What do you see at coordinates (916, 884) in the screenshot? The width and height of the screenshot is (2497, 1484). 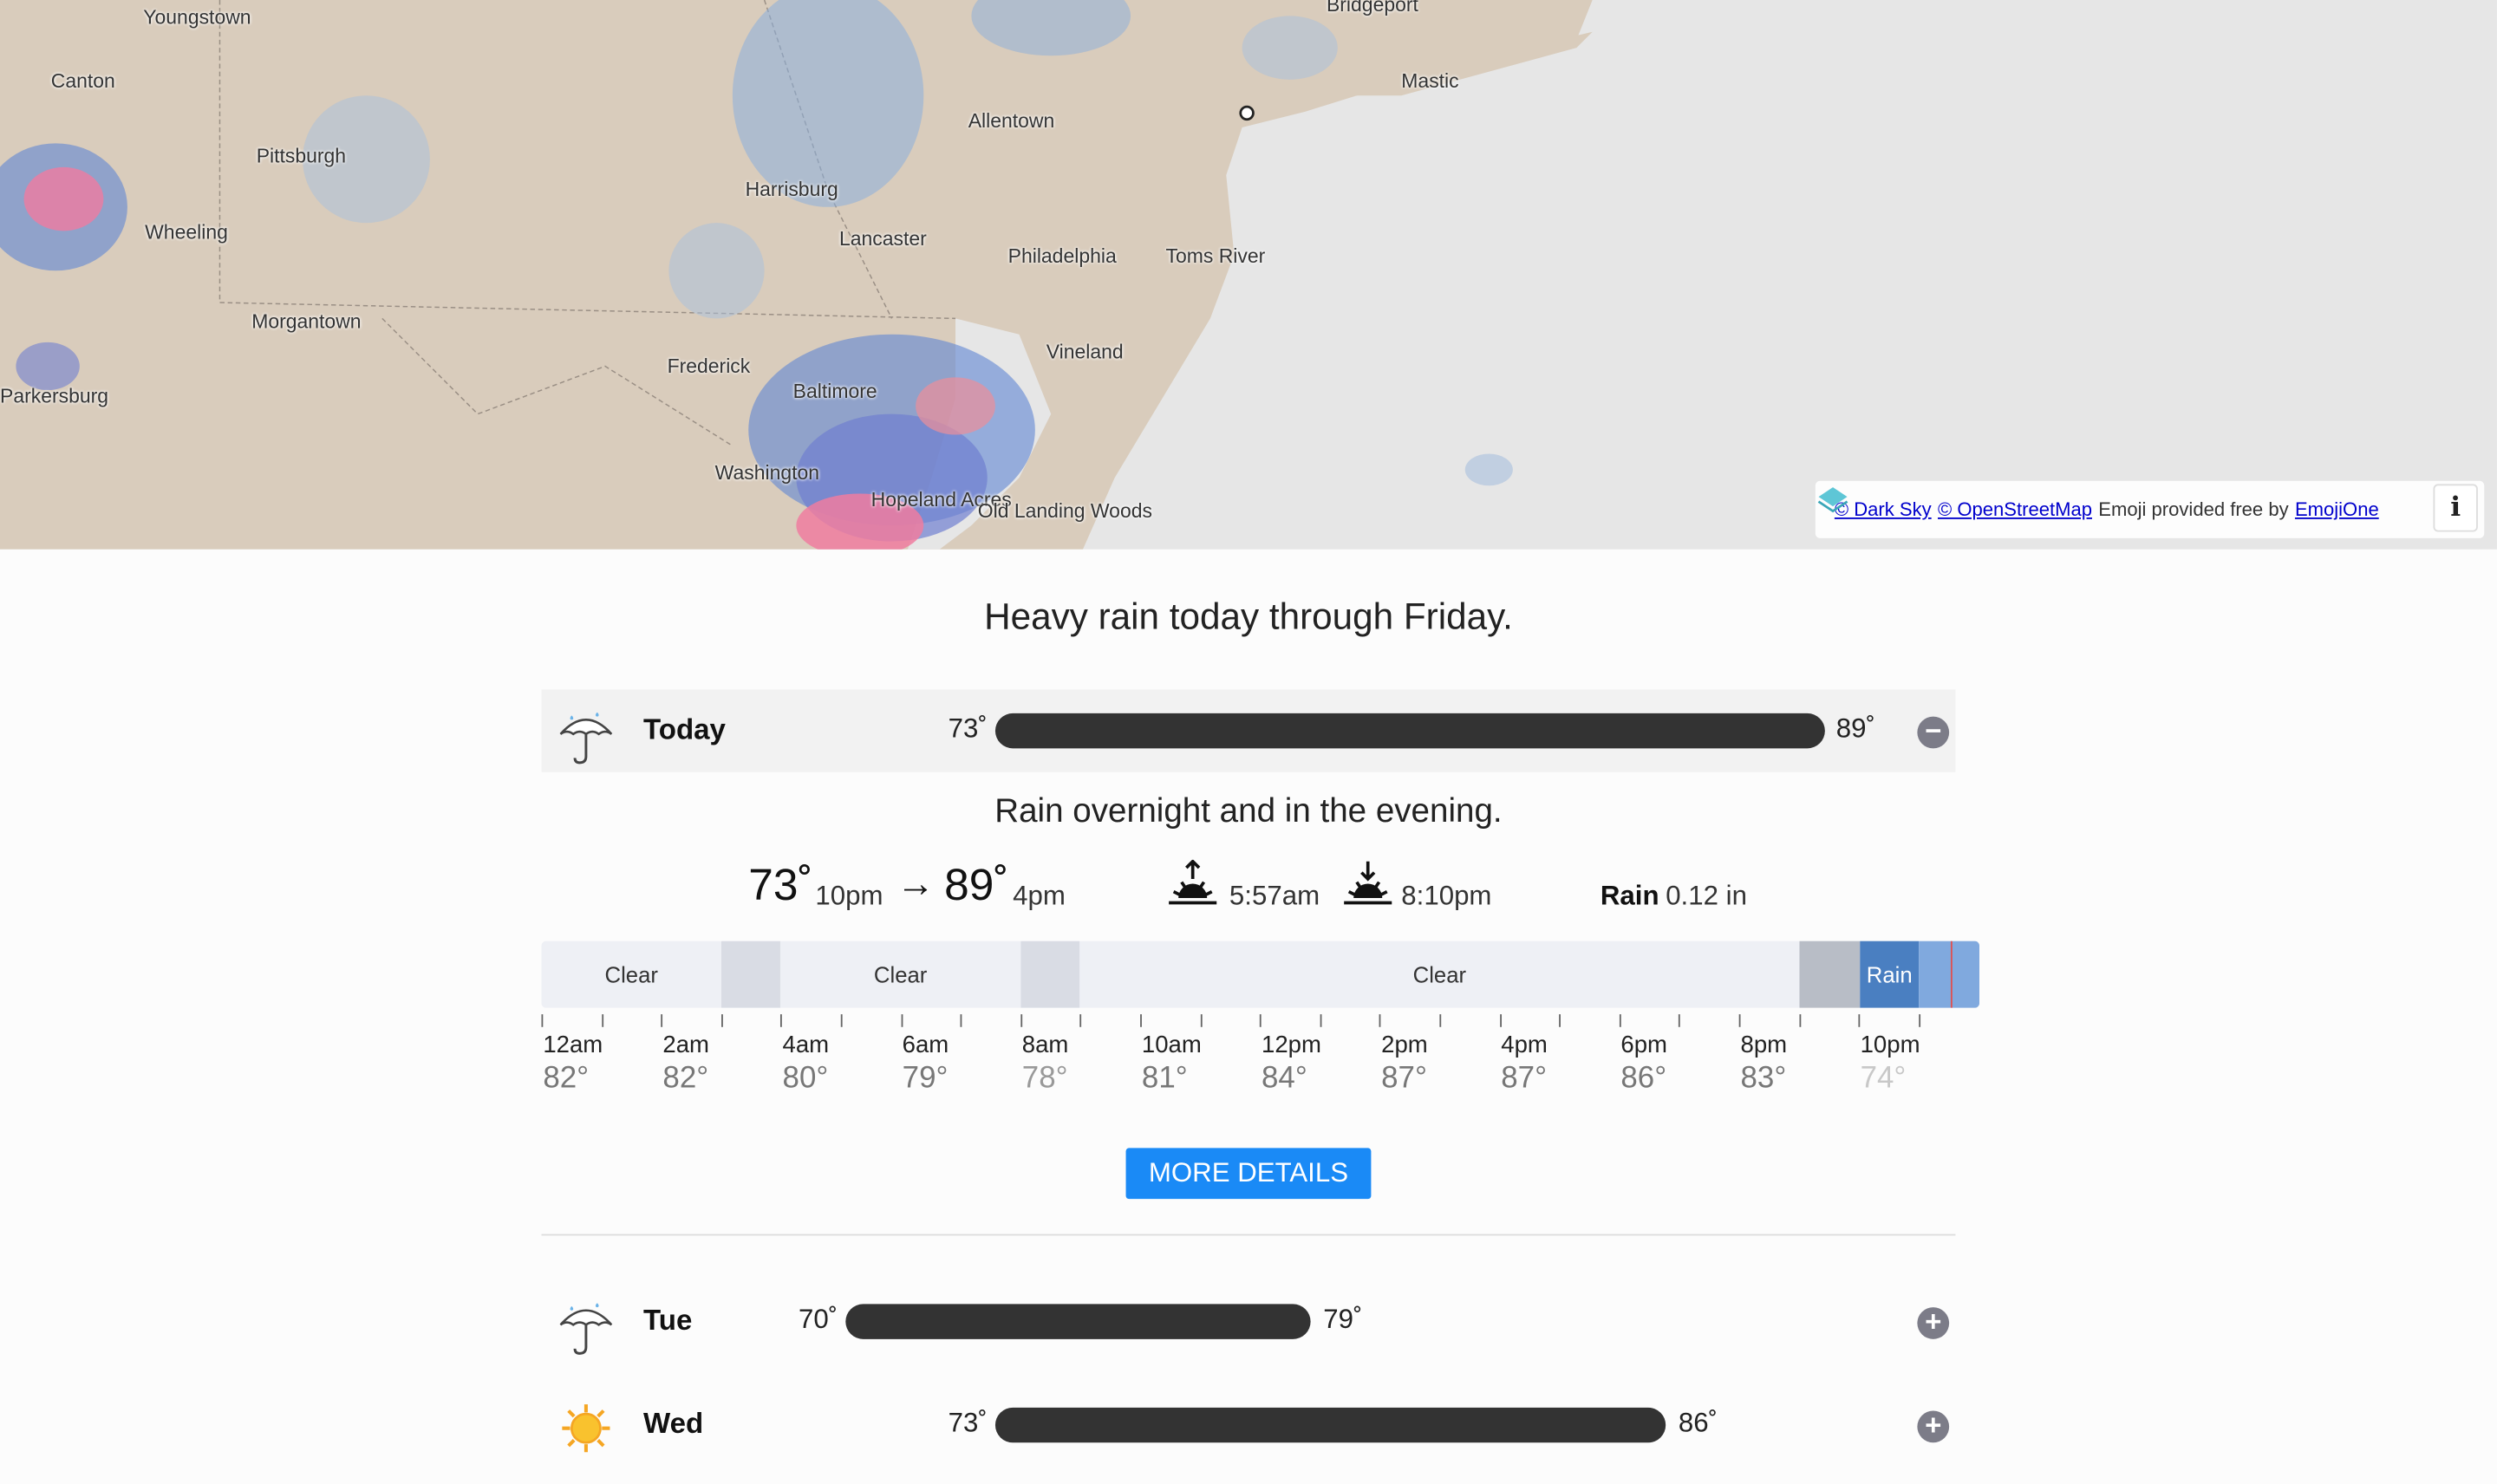 I see `arrow-right-icon: →` at bounding box center [916, 884].